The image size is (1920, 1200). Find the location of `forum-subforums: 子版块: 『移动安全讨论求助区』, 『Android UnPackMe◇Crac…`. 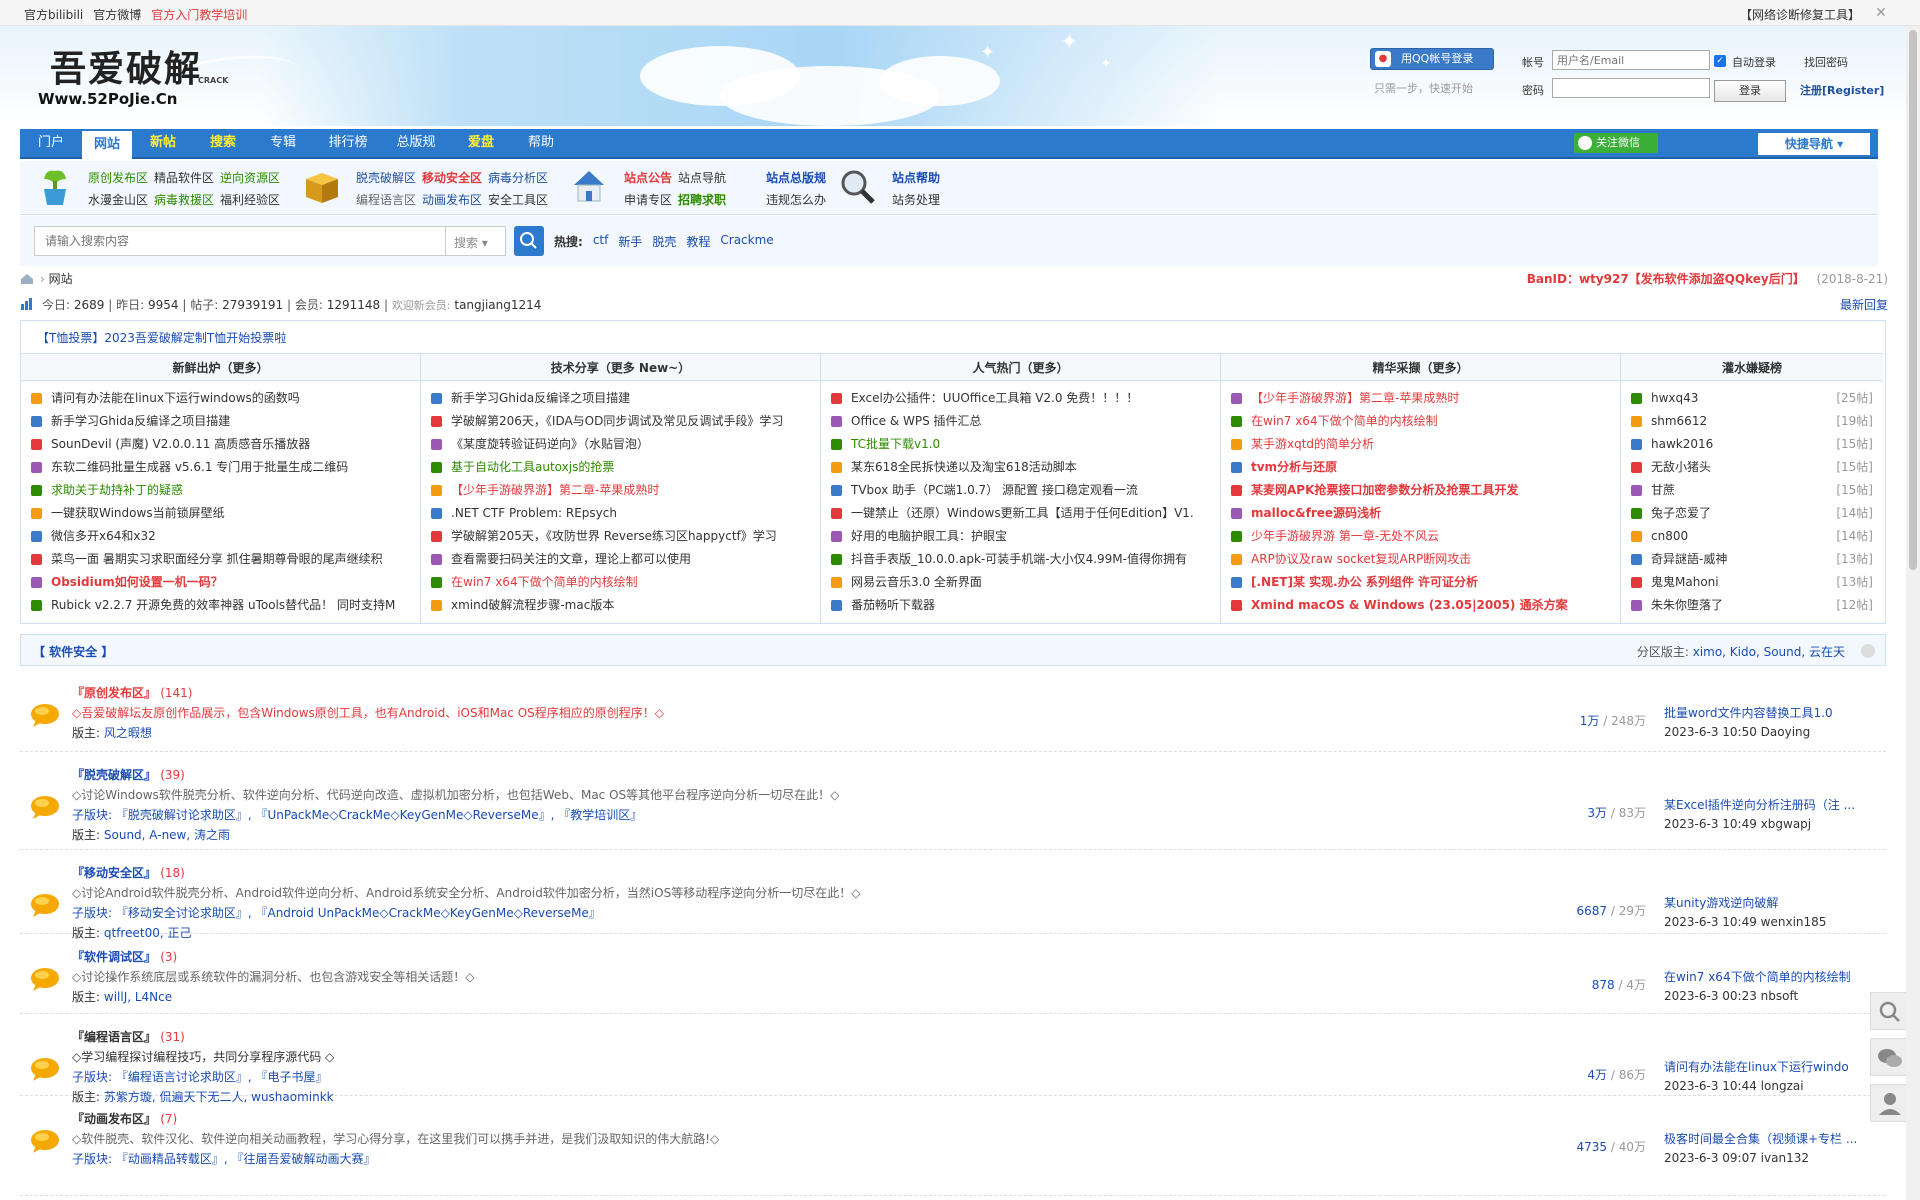

forum-subforums: 子版块: 『移动安全讨论求助区』, 『Android UnPackMe◇Crac… is located at coordinates (336, 912).